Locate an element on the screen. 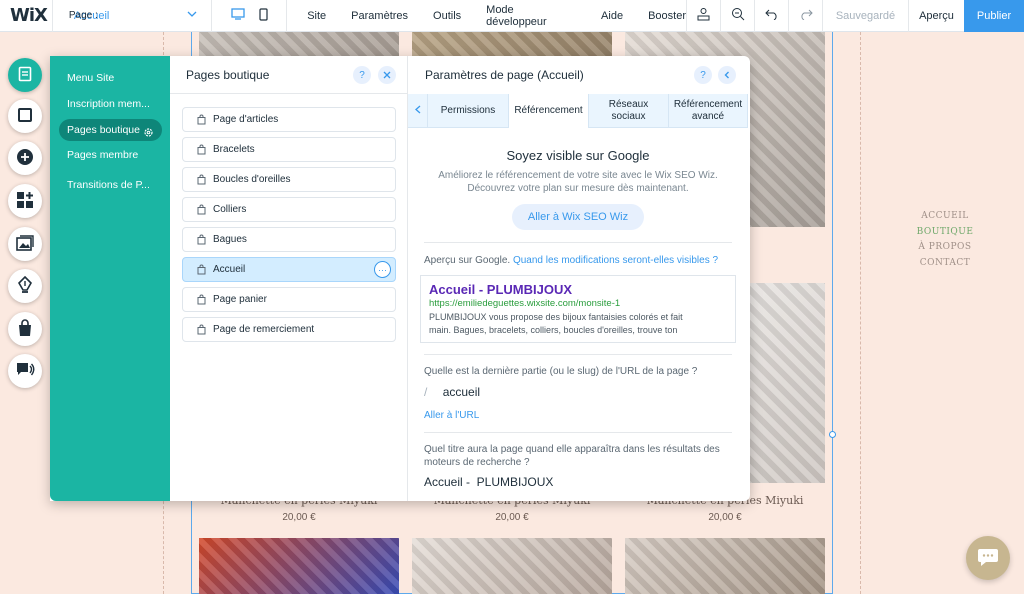 The height and width of the screenshot is (594, 1024). site-nav-contact: CONTACT is located at coordinates (945, 264).